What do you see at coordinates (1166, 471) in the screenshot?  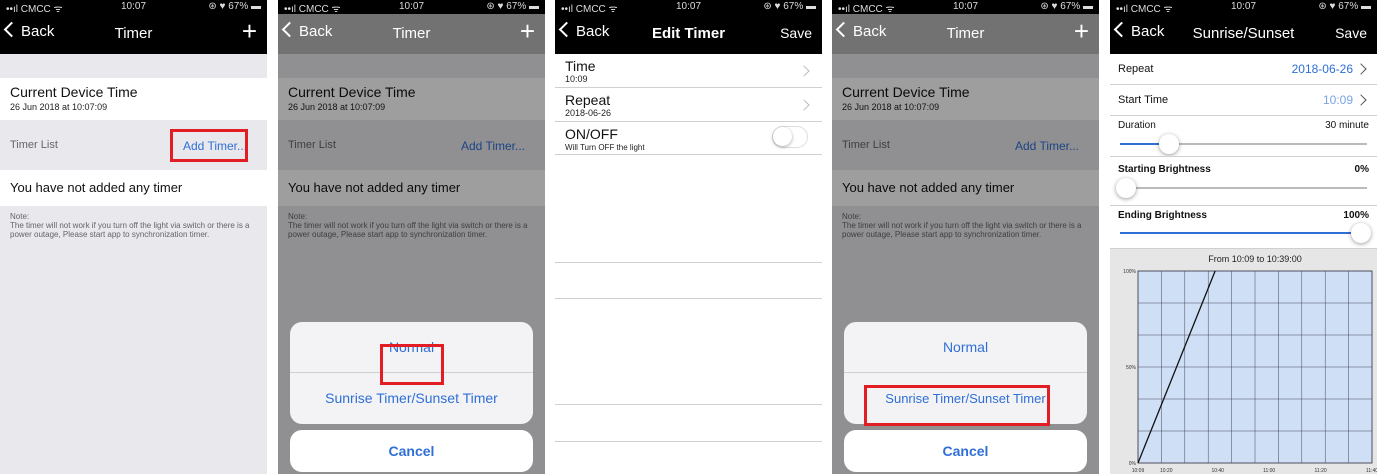 I see `x-tick-label: 10:20` at bounding box center [1166, 471].